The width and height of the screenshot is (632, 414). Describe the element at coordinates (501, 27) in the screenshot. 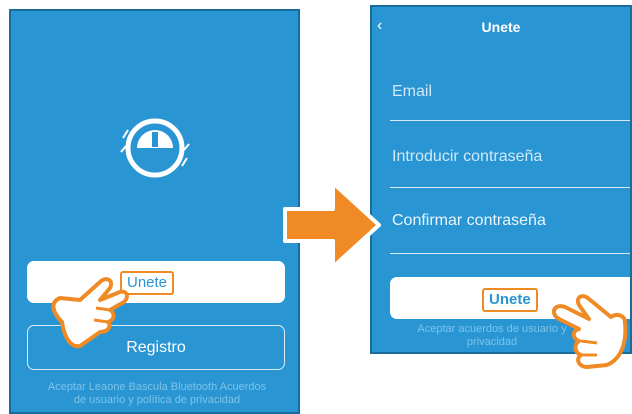

I see `page-title: Unete` at that location.